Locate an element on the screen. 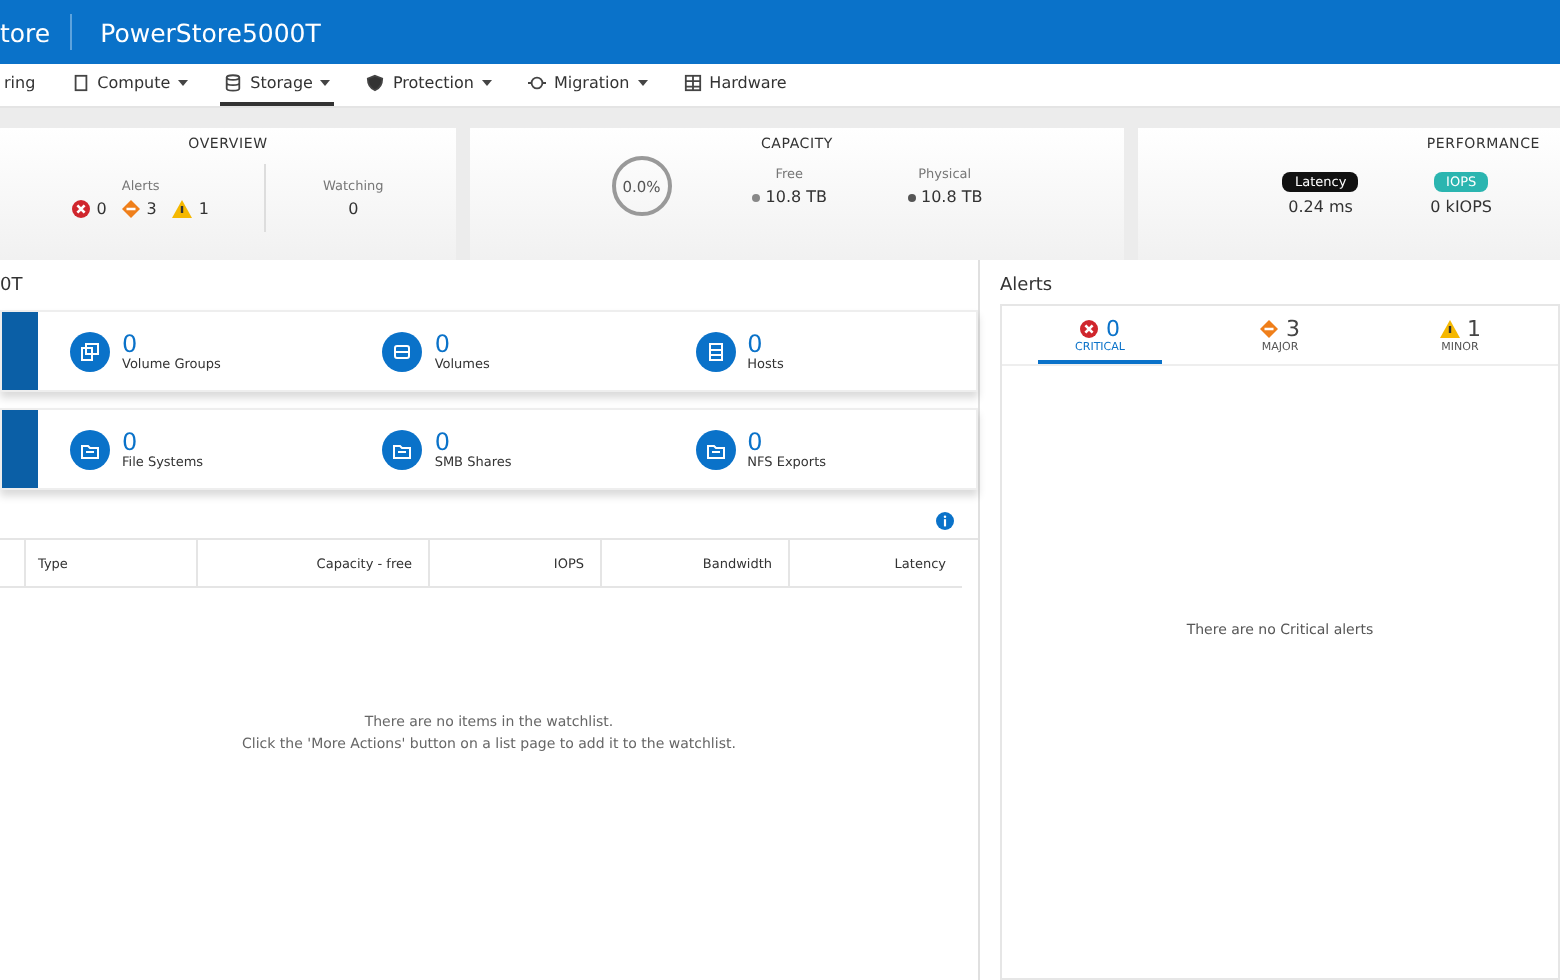 The width and height of the screenshot is (1560, 980). free-value: 10.8 TB is located at coordinates (789, 197).